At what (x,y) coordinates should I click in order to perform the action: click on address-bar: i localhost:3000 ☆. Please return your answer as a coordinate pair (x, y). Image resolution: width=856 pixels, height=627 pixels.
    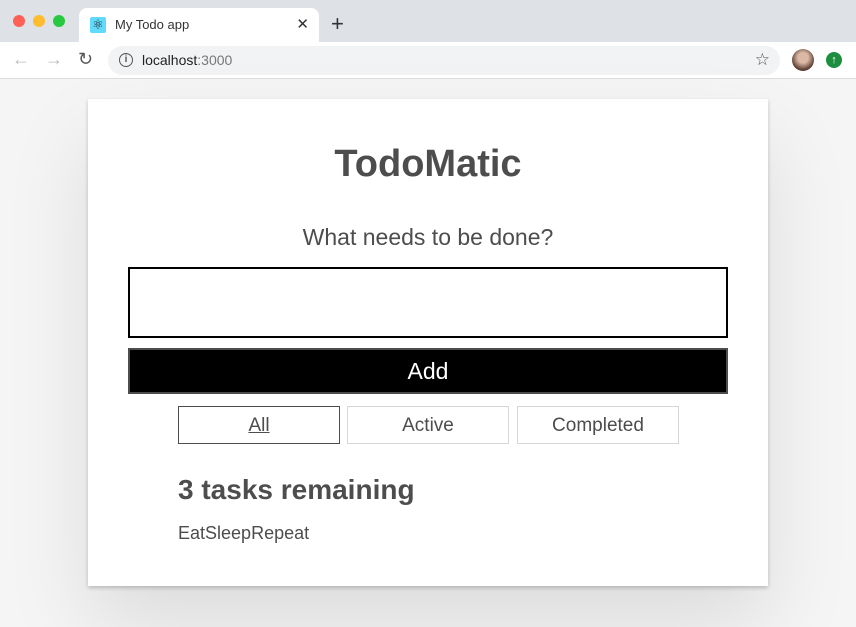
    Looking at the image, I should click on (444, 60).